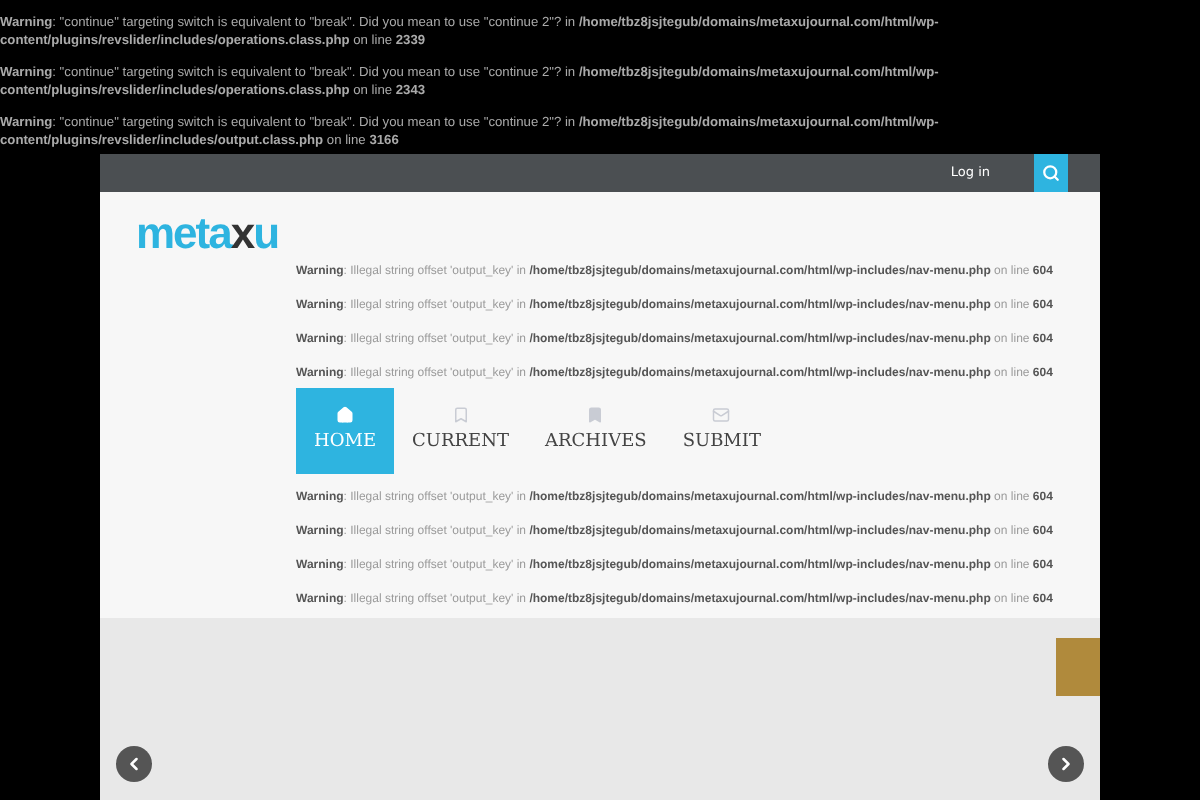 The image size is (1200, 800). I want to click on nav-tab: CURRENT, so click(460, 431).